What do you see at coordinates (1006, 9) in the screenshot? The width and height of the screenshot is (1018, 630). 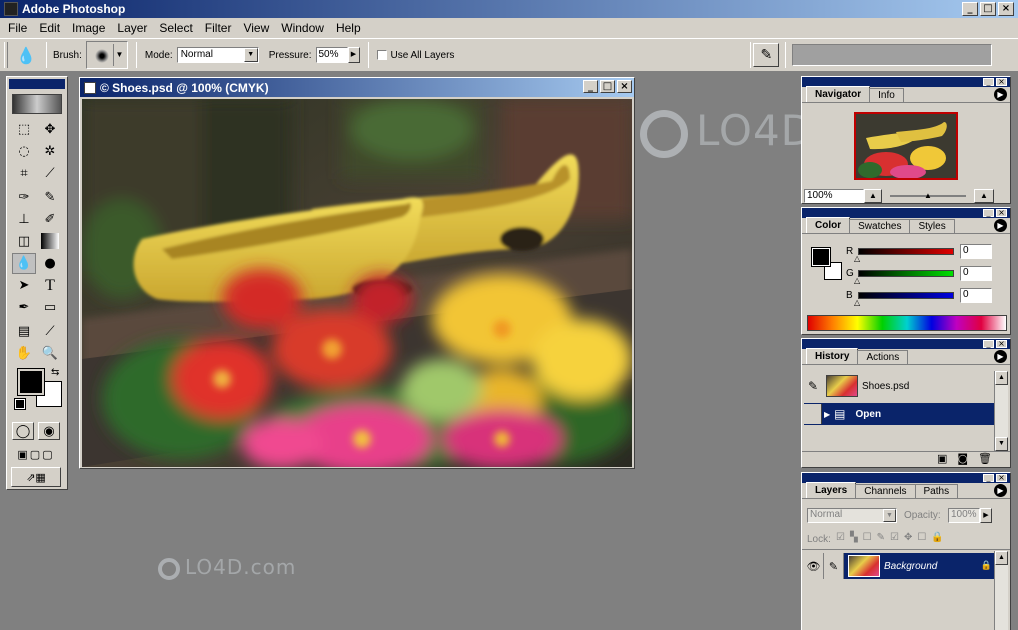 I see `close-button: ×` at bounding box center [1006, 9].